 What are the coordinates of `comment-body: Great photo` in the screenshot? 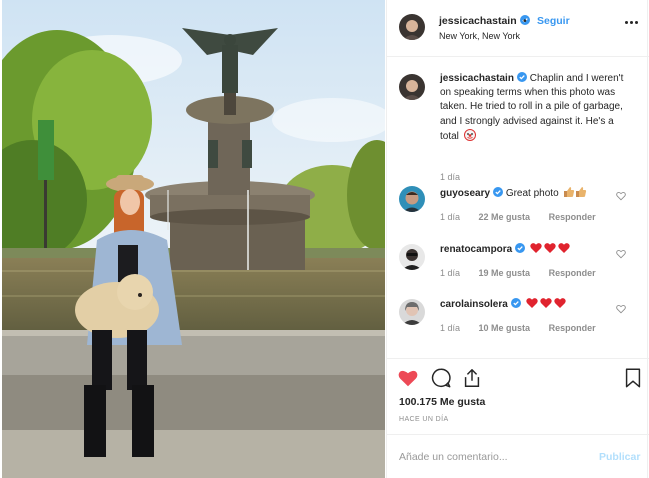 It's located at (532, 193).